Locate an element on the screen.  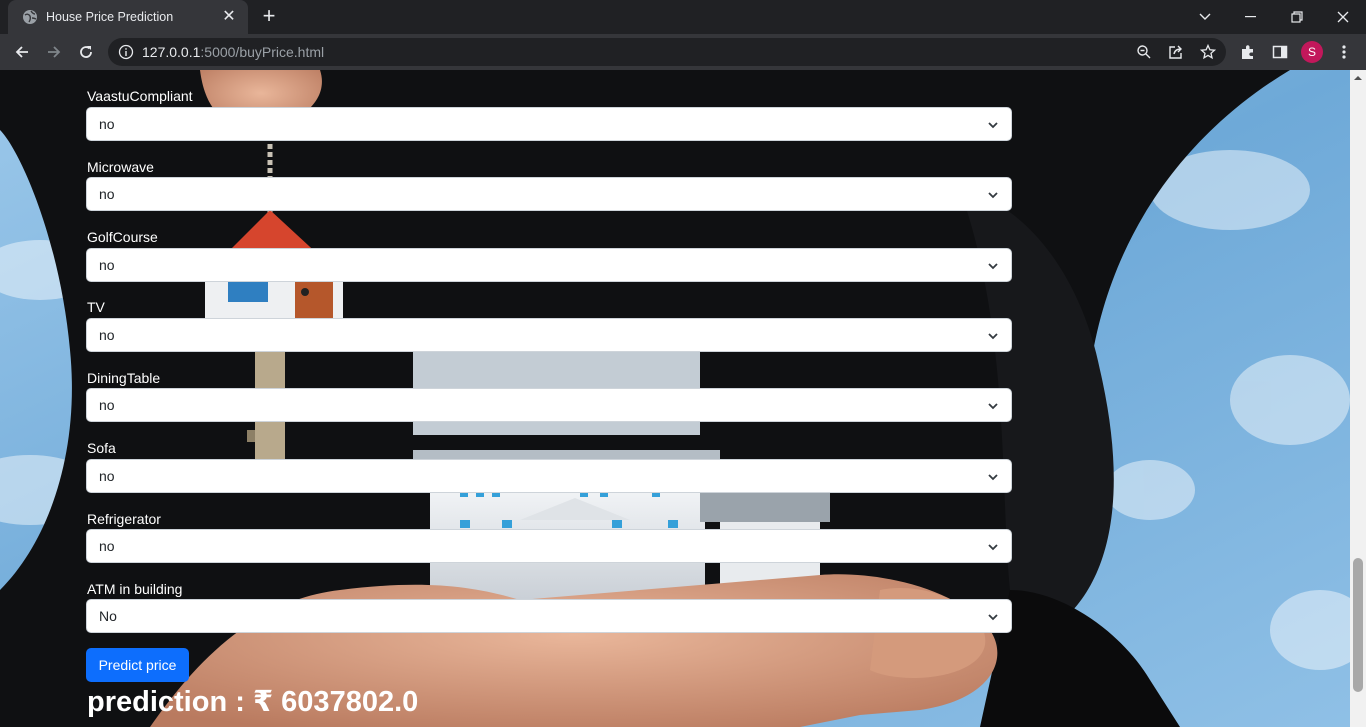
field-label: GolfCourse is located at coordinates (122, 237).